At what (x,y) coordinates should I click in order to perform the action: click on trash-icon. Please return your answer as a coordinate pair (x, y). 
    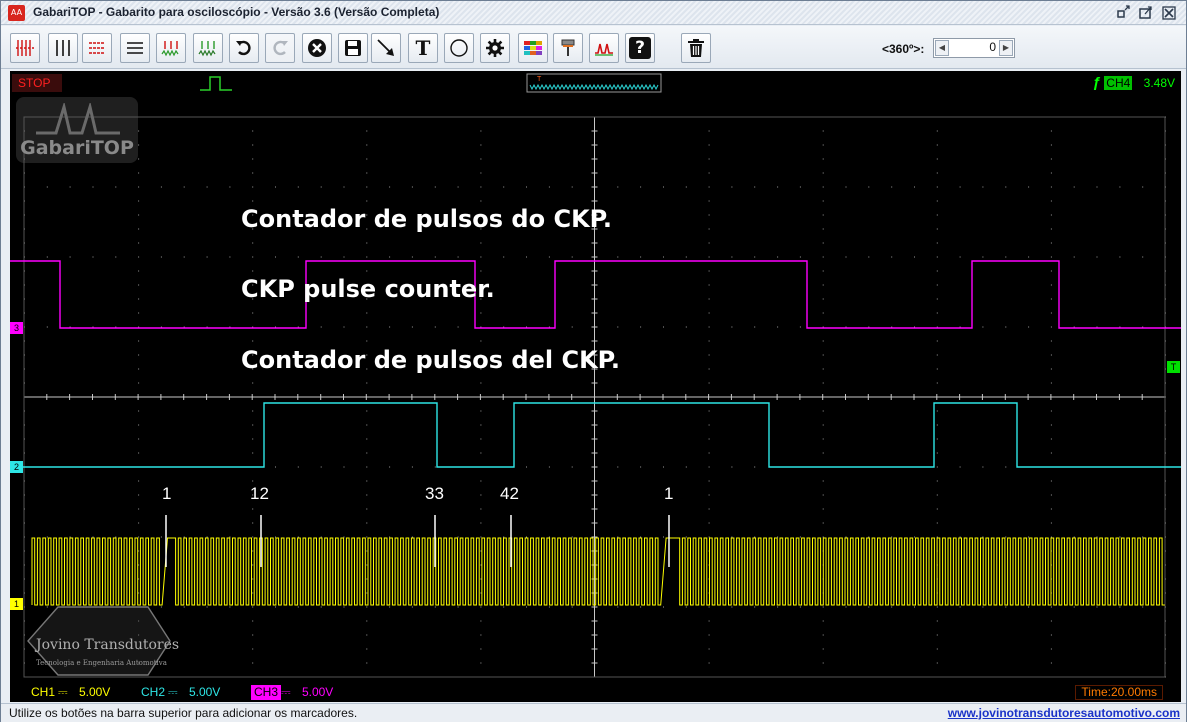
    Looking at the image, I should click on (696, 48).